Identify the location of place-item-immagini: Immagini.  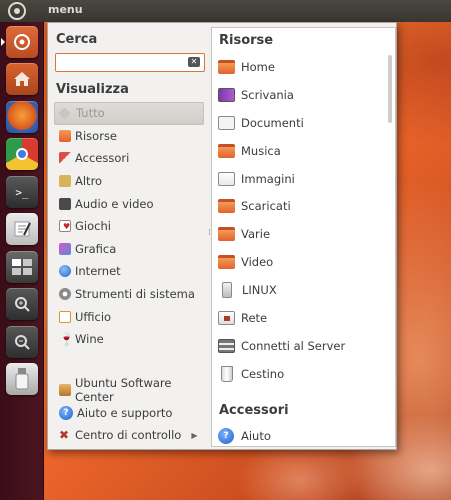
(300, 179).